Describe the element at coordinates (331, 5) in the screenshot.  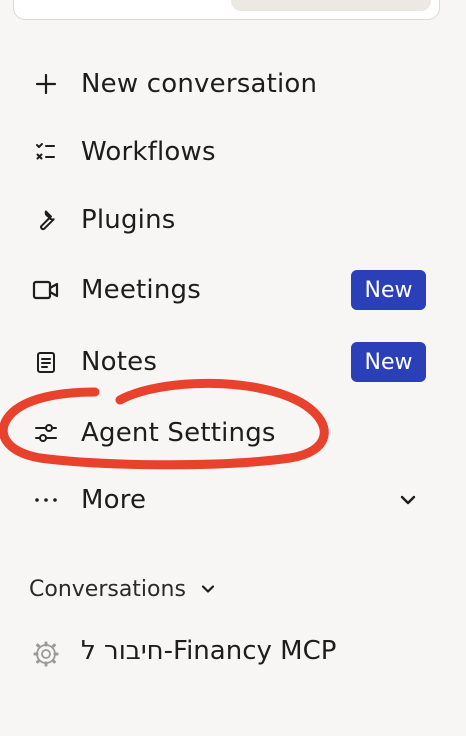
I see `search-box-button` at that location.